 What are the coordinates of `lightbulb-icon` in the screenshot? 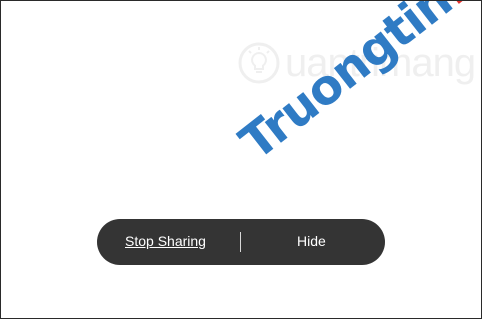 It's located at (259, 63).